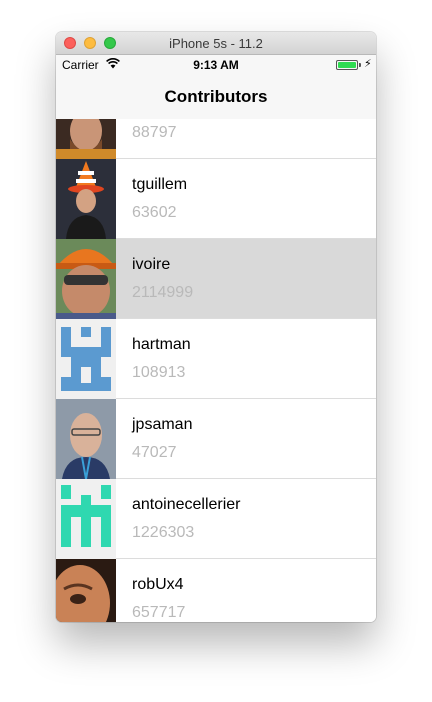  Describe the element at coordinates (163, 292) in the screenshot. I see `contribution-count: 2114999` at that location.